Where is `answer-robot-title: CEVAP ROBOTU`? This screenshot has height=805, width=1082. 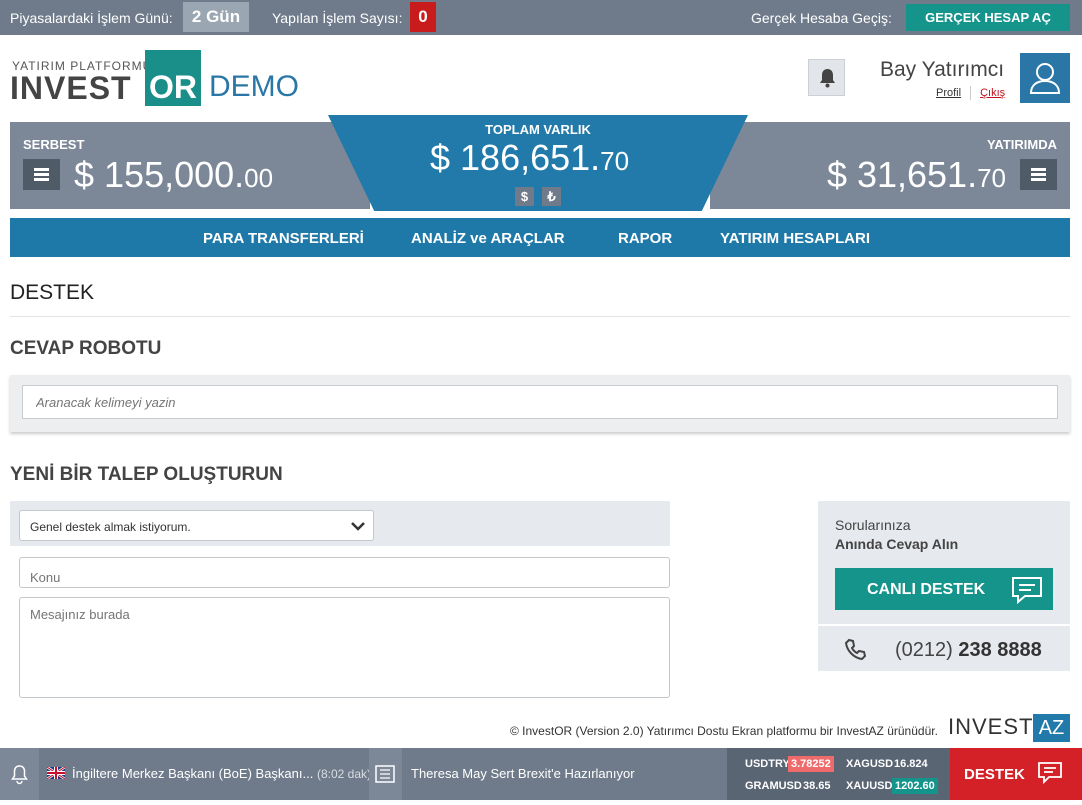
answer-robot-title: CEVAP ROBOTU is located at coordinates (86, 348).